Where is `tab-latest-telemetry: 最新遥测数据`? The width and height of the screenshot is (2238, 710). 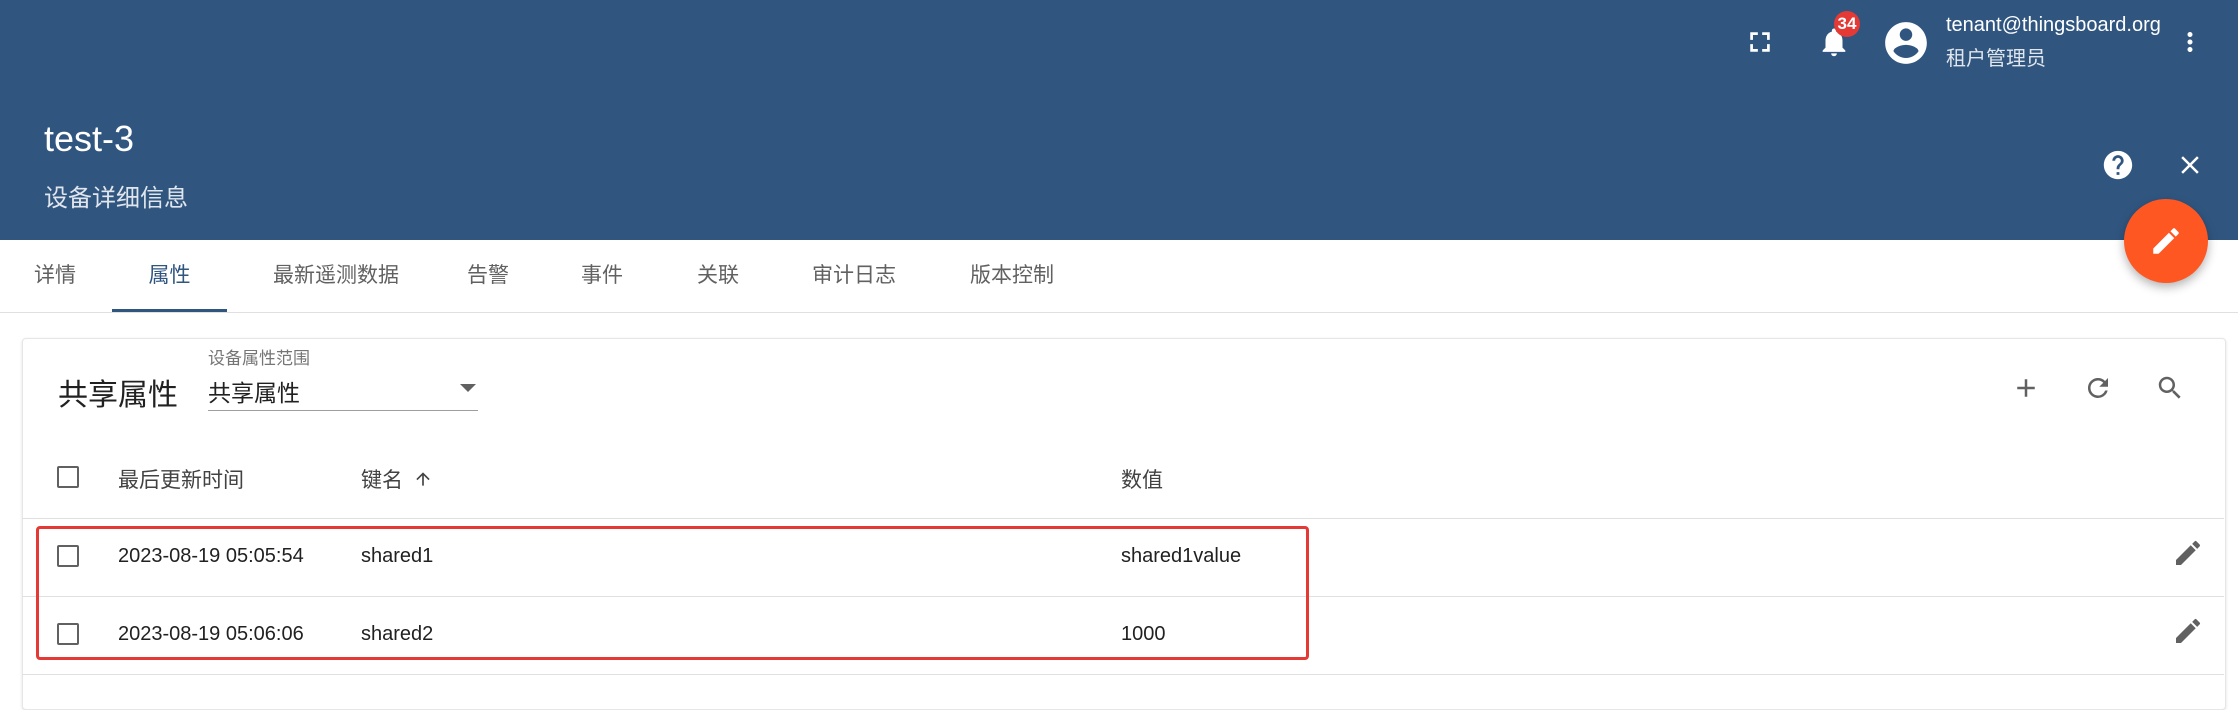 tab-latest-telemetry: 最新遥测数据 is located at coordinates (336, 276).